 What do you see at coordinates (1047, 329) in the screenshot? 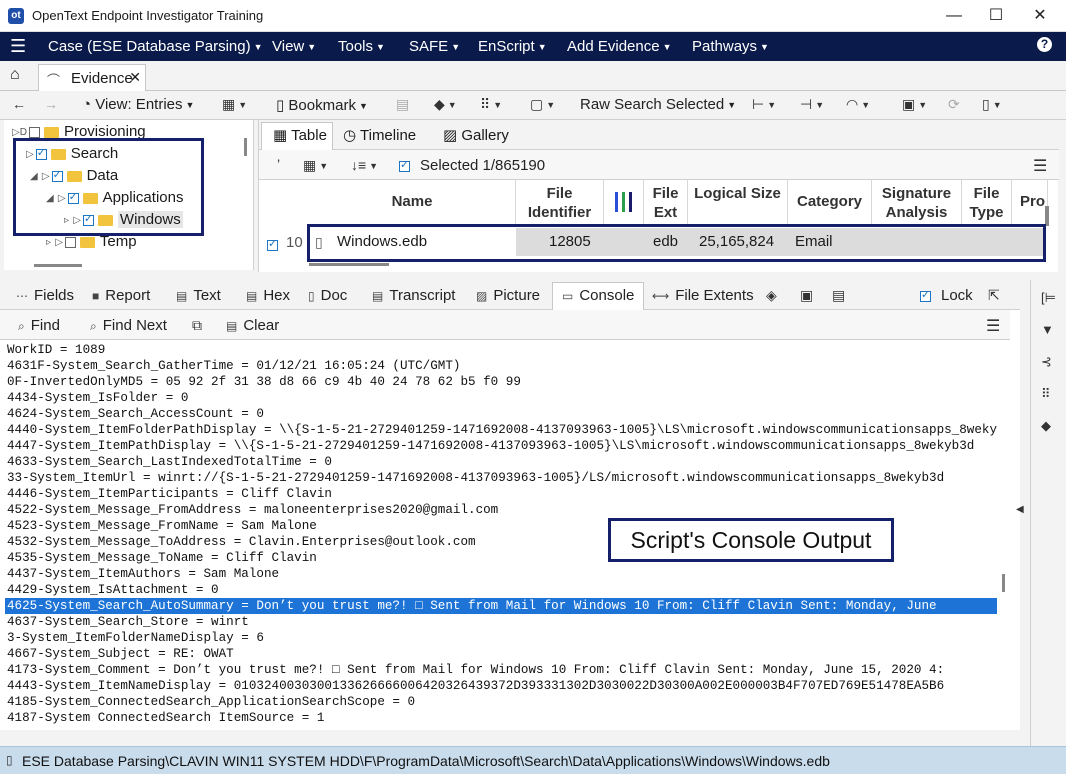
I see `filter-icon: ▼` at bounding box center [1047, 329].